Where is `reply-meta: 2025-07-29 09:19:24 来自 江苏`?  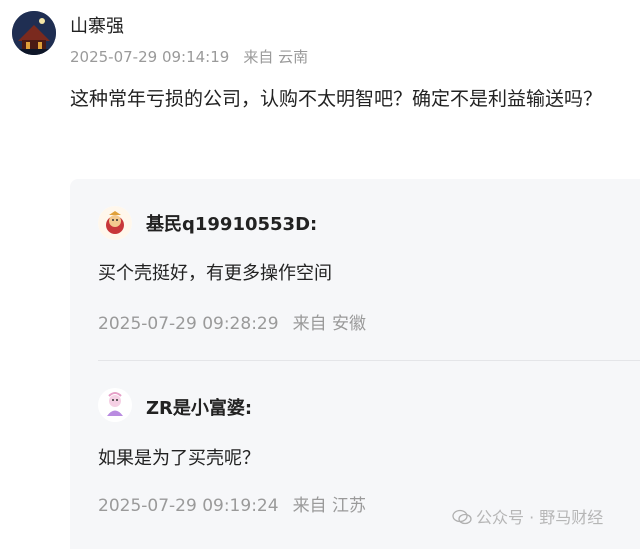 reply-meta: 2025-07-29 09:19:24 来自 江苏 is located at coordinates (232, 503).